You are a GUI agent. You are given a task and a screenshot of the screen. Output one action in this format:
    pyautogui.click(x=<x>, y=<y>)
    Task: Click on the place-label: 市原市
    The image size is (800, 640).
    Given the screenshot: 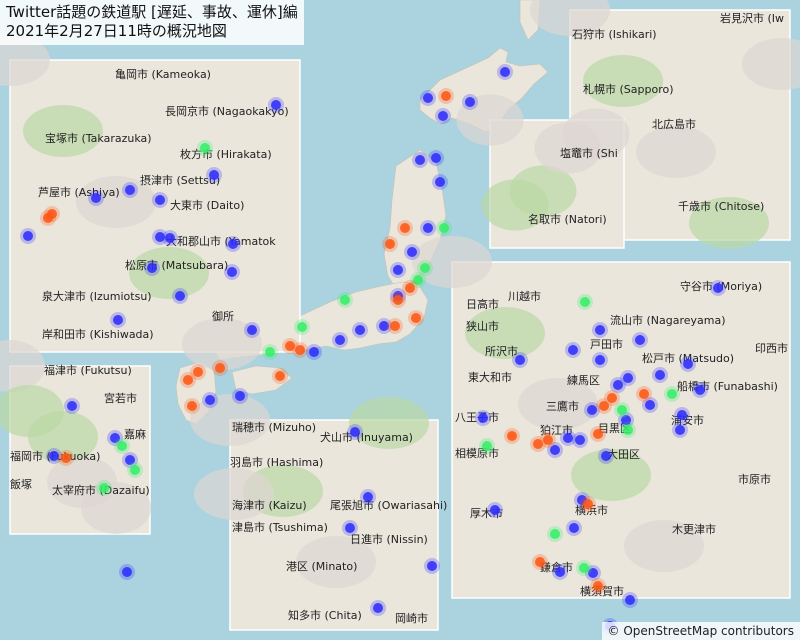 What is the action you would take?
    pyautogui.click(x=754, y=479)
    